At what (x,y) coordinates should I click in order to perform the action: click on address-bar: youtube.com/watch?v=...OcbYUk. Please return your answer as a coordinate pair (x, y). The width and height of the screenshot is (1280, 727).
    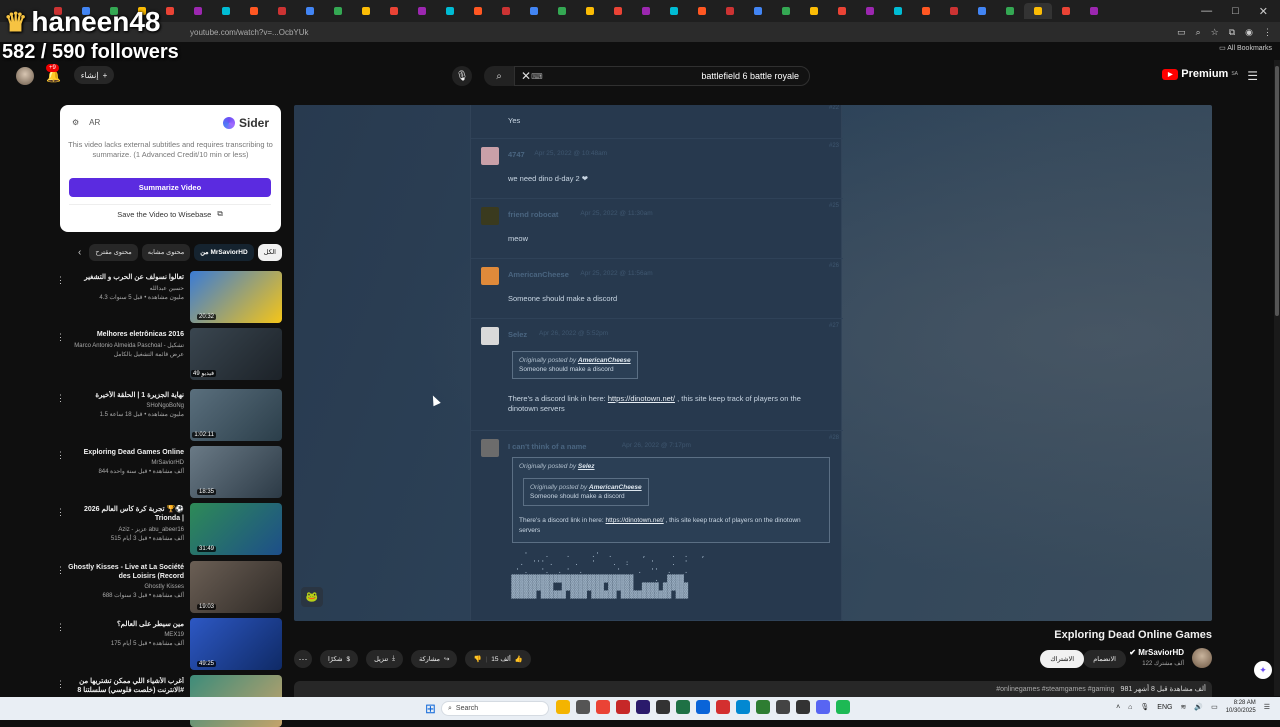
    Looking at the image, I should click on (640, 32).